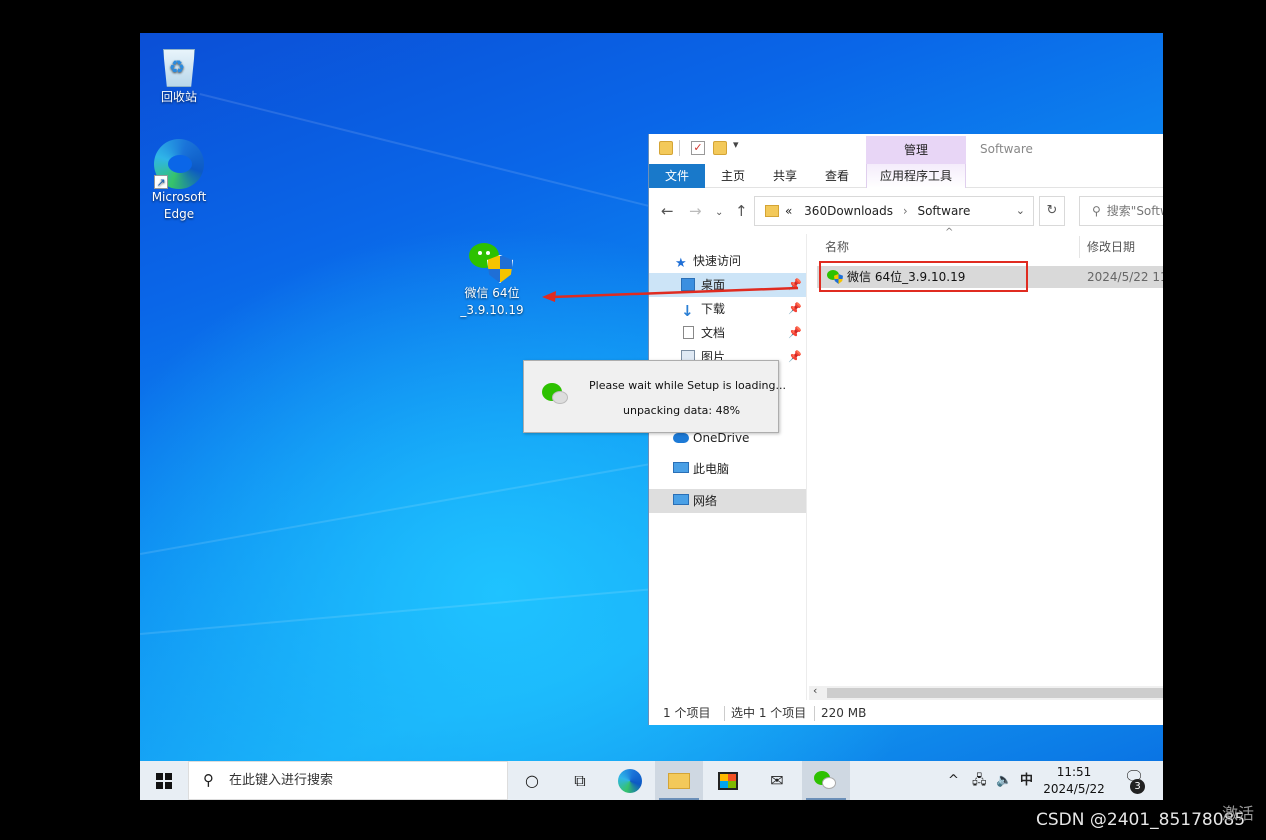 The height and width of the screenshot is (840, 1266). What do you see at coordinates (953, 780) in the screenshot?
I see `show-hidden-icons-chevron-icon: ^` at bounding box center [953, 780].